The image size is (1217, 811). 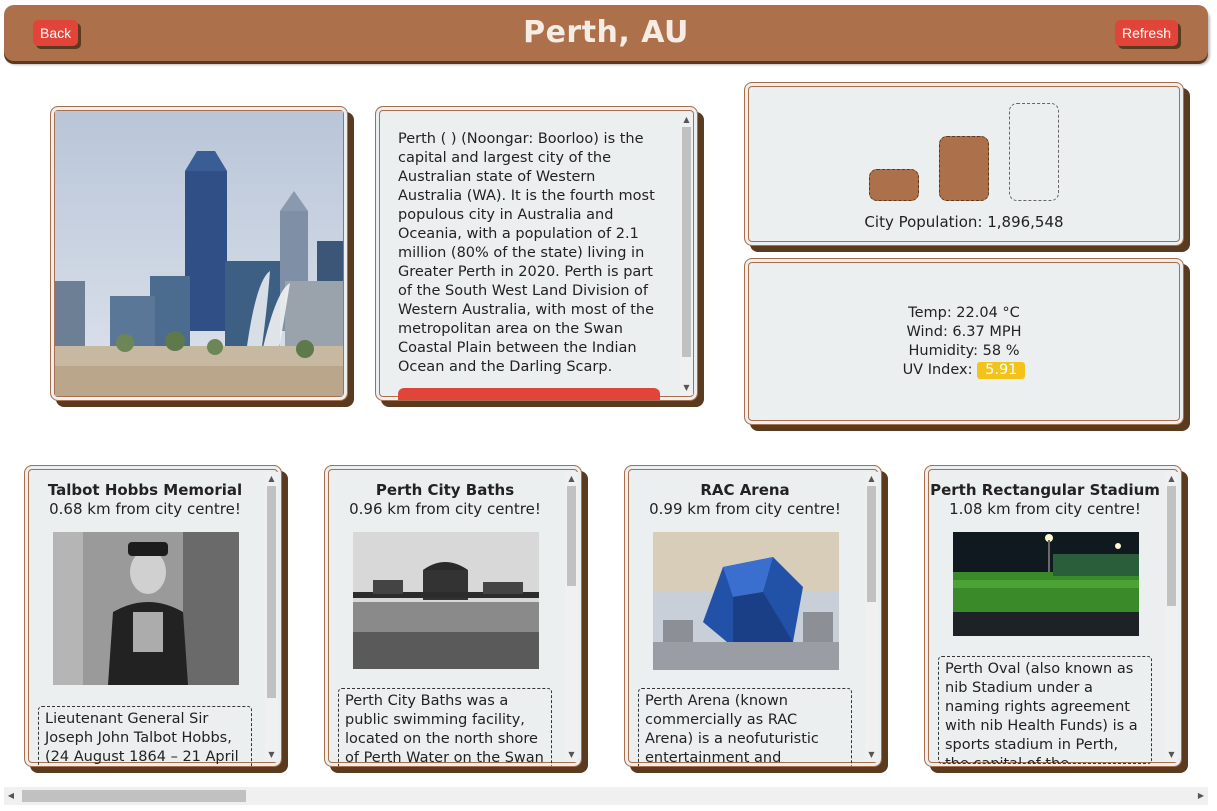 What do you see at coordinates (964, 332) in the screenshot?
I see `wind-text: Wind: 6.37 MPH` at bounding box center [964, 332].